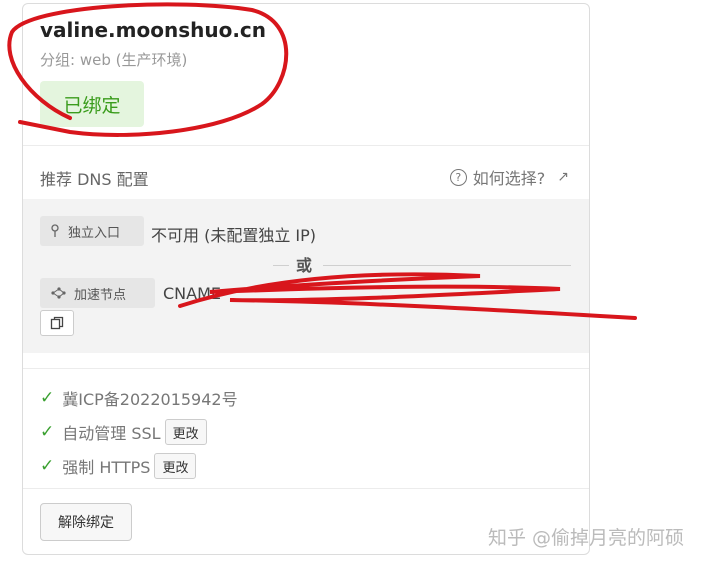 This screenshot has height=568, width=726. I want to click on watermark: 知乎 @偷掉月亮的阿硕, so click(586, 538).